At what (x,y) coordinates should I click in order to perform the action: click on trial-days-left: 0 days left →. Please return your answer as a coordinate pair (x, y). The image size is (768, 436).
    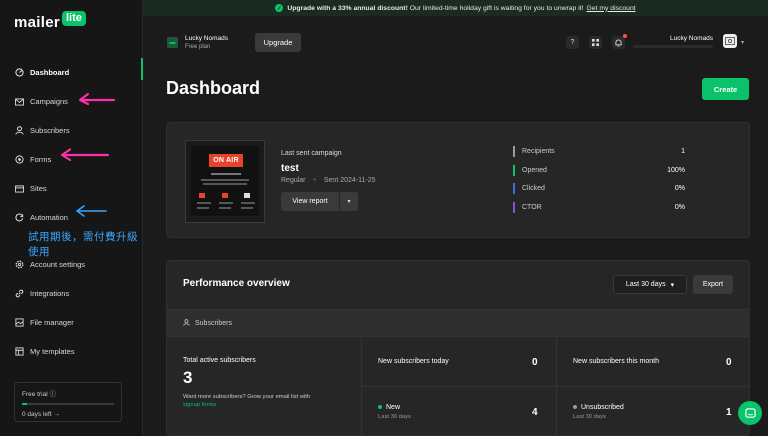
    Looking at the image, I should click on (41, 414).